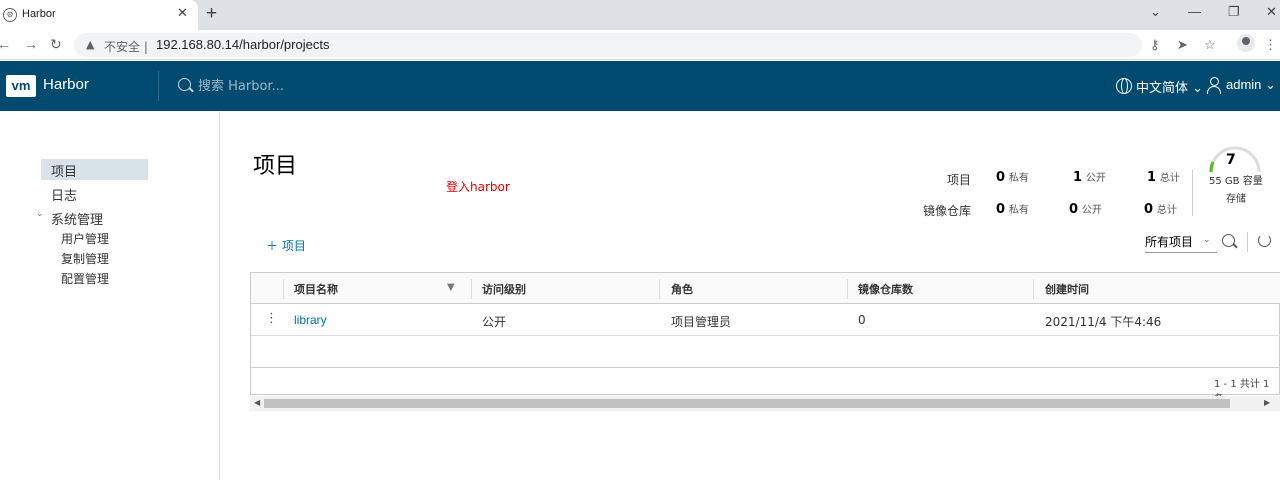  I want to click on vmware-logo: vm, so click(21, 86).